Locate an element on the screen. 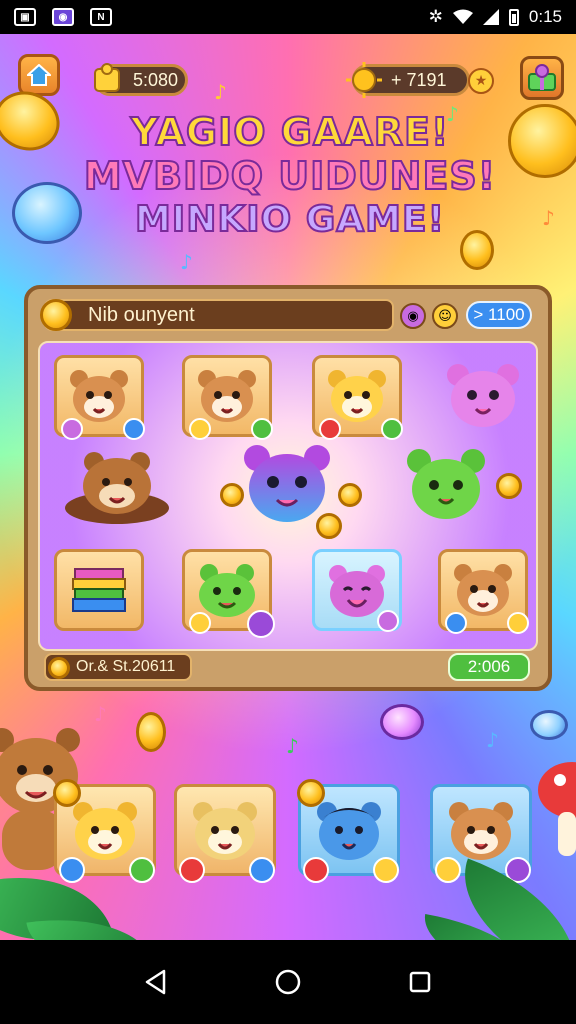  books-icon is located at coordinates (99, 590).